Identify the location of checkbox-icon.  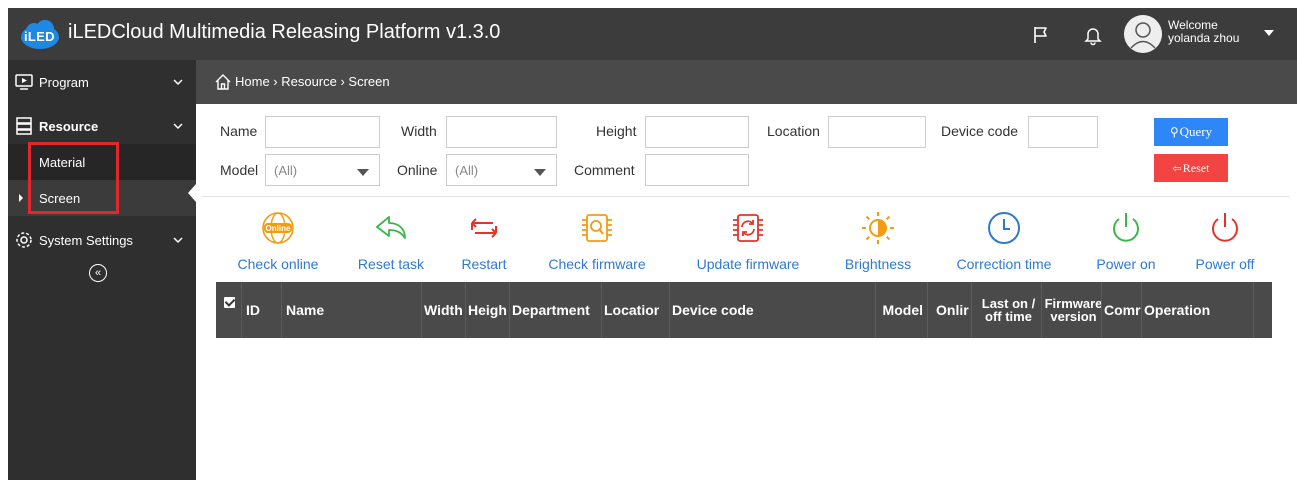
(229, 302).